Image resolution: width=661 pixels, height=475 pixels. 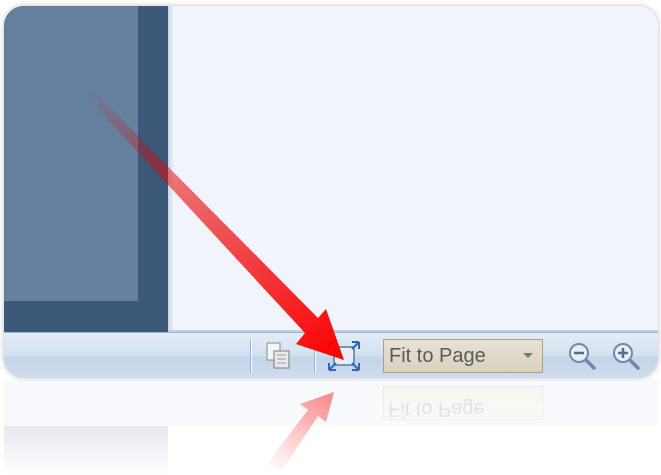 I want to click on fit-to-page-icon, so click(x=344, y=356).